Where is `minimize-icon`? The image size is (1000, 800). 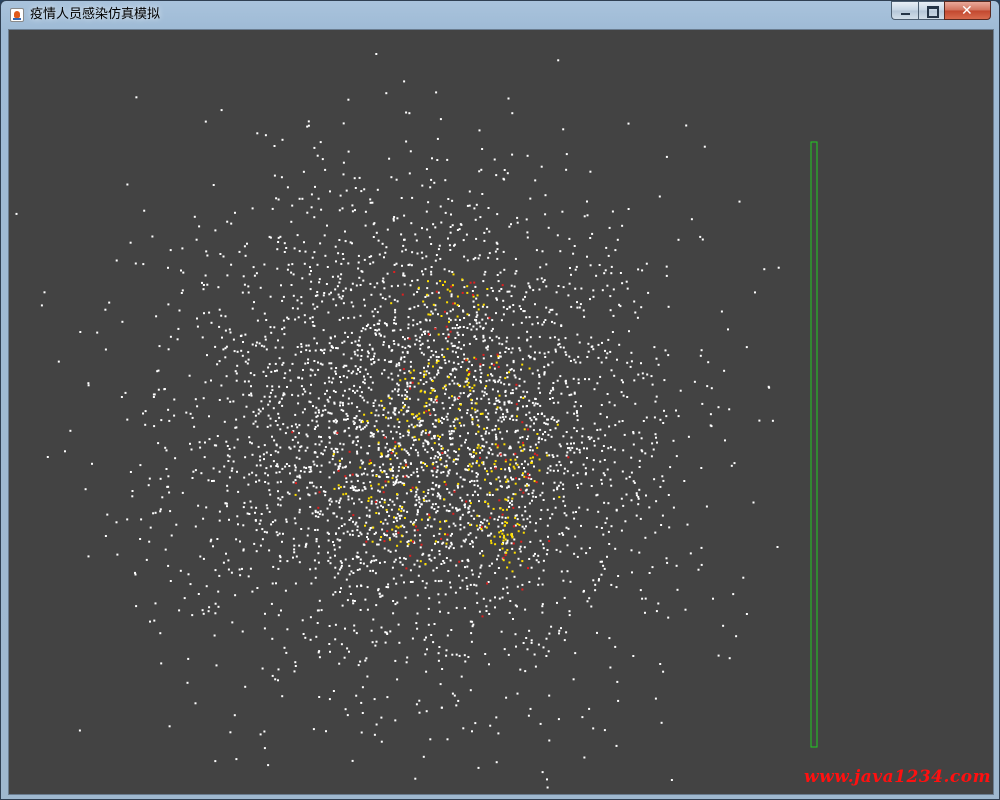
minimize-icon is located at coordinates (905, 14).